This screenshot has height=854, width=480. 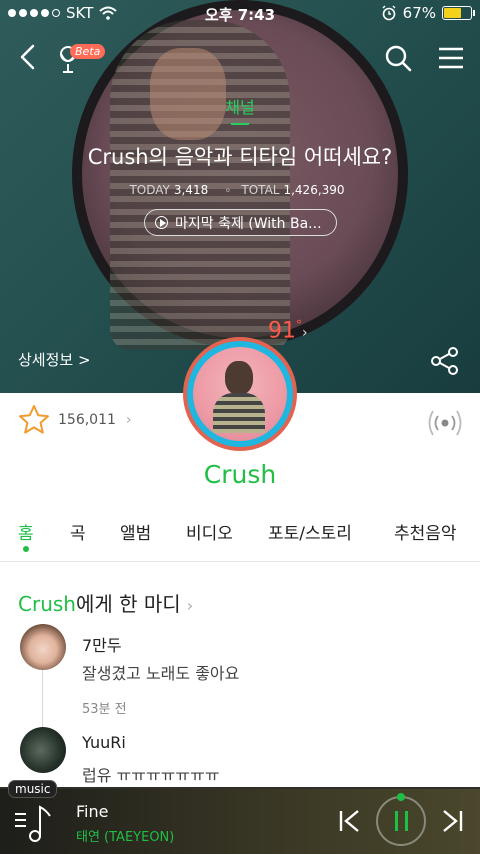 I want to click on pause-icon, so click(x=396, y=821).